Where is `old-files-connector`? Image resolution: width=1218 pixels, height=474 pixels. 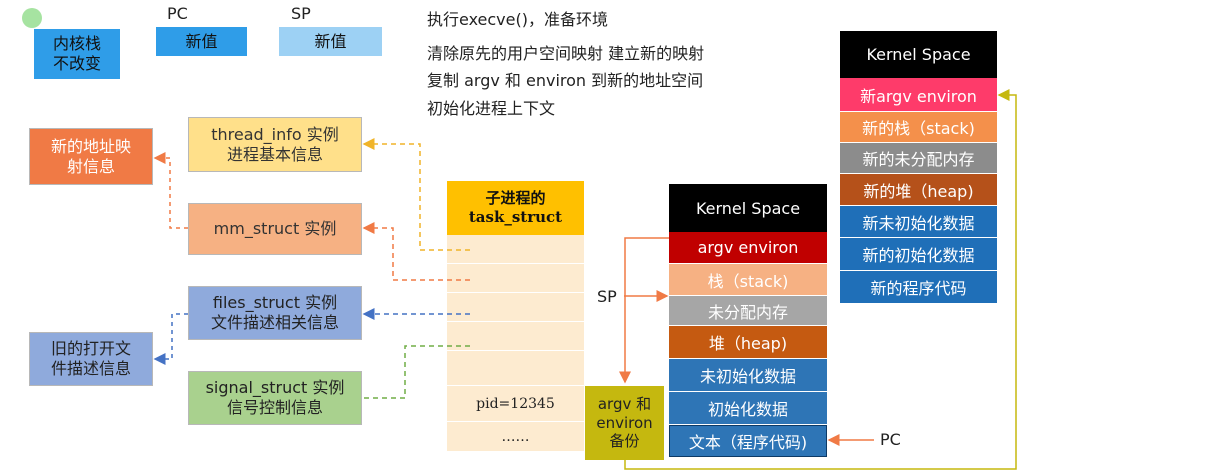 old-files-connector is located at coordinates (170, 339).